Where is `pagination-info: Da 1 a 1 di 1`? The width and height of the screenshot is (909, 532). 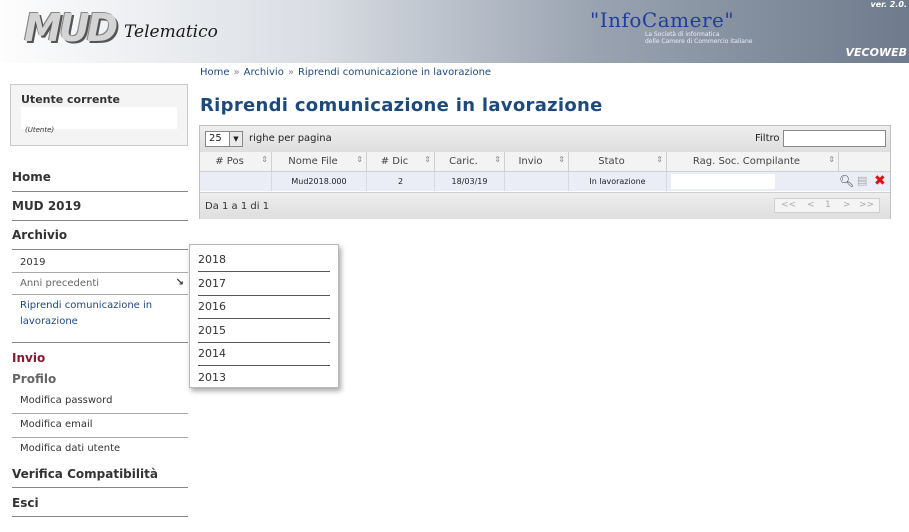
pagination-info: Da 1 a 1 di 1 is located at coordinates (237, 206).